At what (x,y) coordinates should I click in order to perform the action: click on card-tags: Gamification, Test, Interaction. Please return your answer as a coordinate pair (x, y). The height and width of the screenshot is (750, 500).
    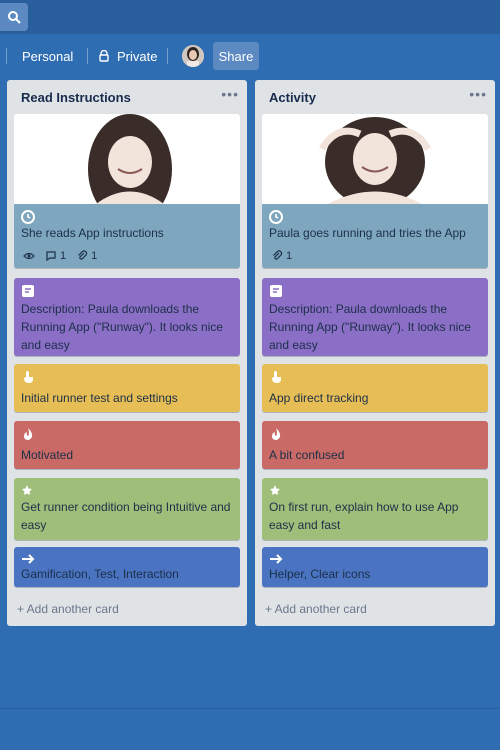
    Looking at the image, I should click on (127, 567).